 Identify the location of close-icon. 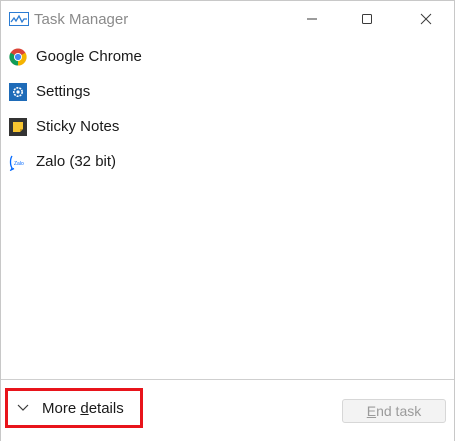
(426, 19).